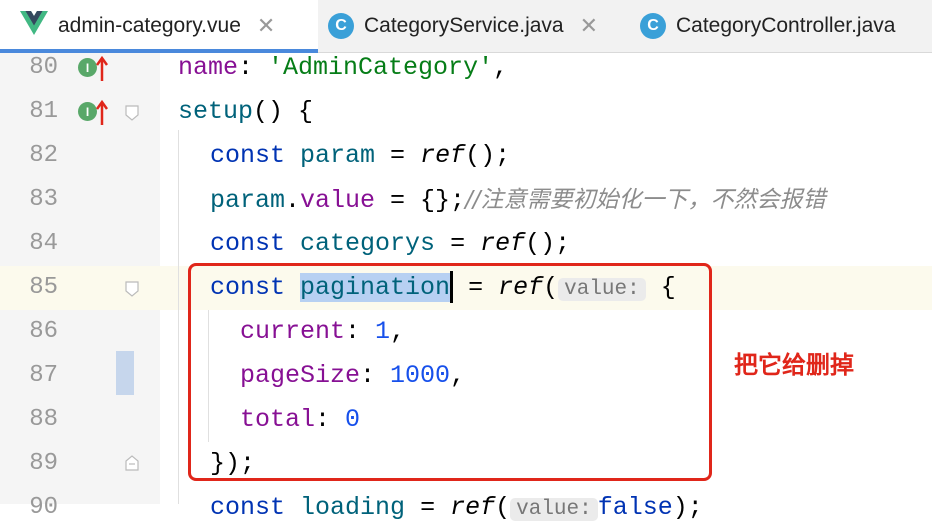 The image size is (932, 532). I want to click on line-number: 82, so click(43, 155).